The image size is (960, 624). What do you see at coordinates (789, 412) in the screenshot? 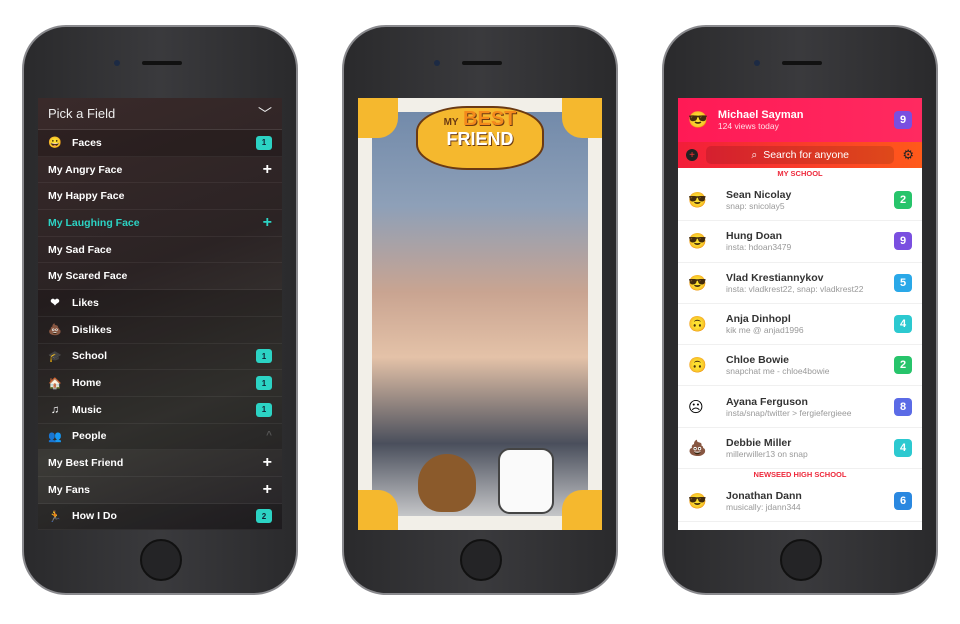
I see `person-handle: insta/snap/twitter > fergiefergieee` at bounding box center [789, 412].